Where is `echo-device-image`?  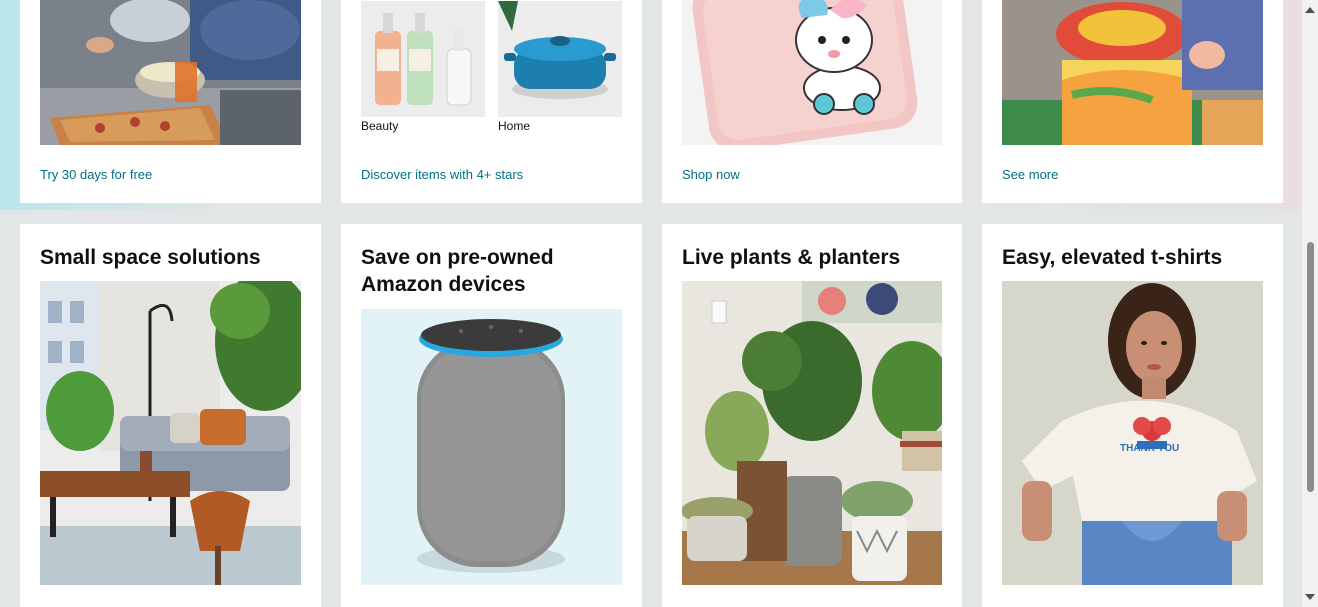 echo-device-image is located at coordinates (491, 447).